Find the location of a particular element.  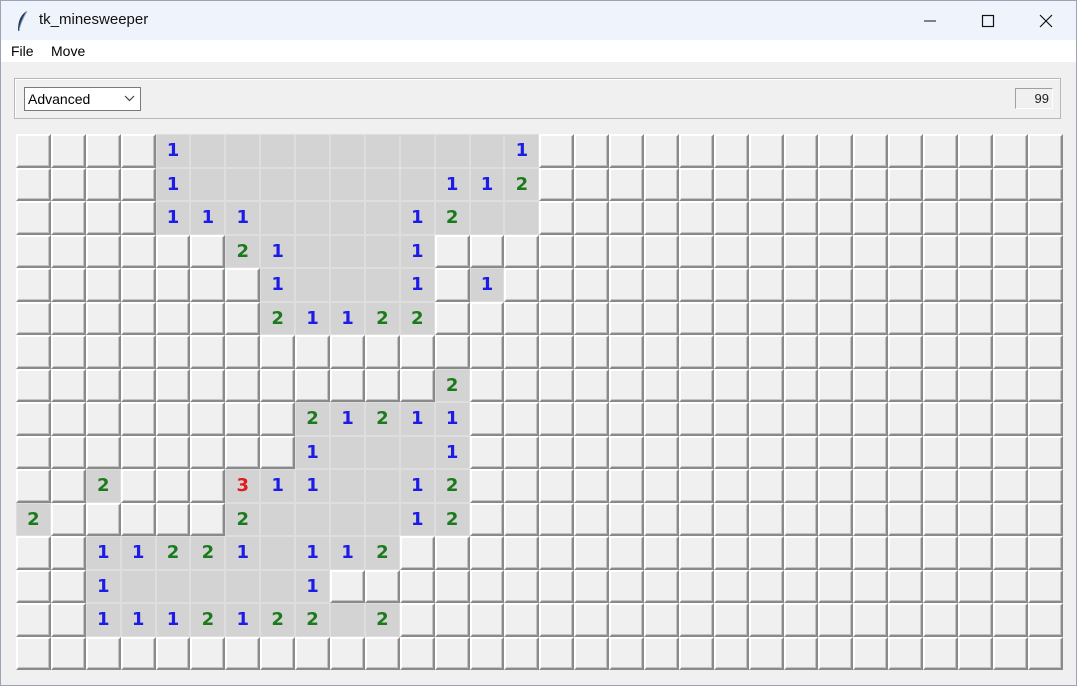

cell-r13-c26 is located at coordinates (941, 586).